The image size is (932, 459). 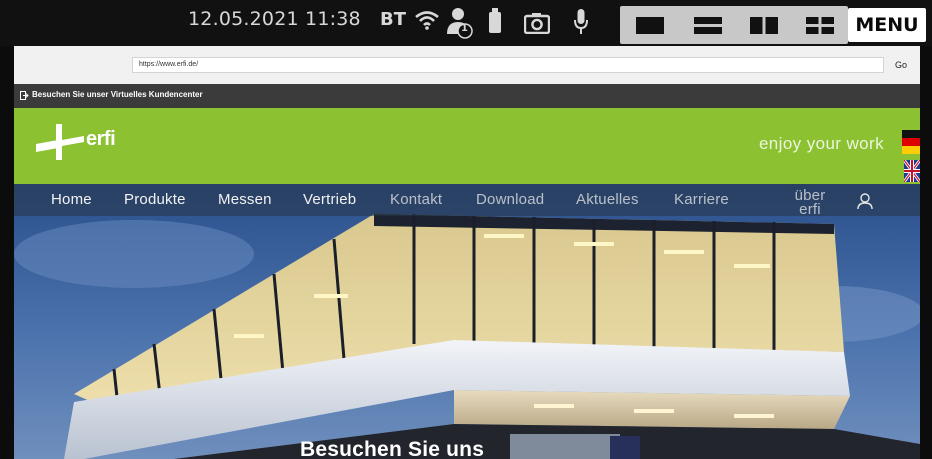 I want to click on layout-vertical-split-icon, so click(x=764, y=25).